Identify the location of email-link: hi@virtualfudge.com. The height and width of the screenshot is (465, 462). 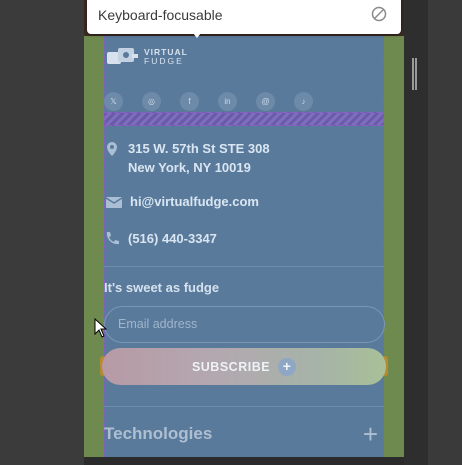
(181, 201).